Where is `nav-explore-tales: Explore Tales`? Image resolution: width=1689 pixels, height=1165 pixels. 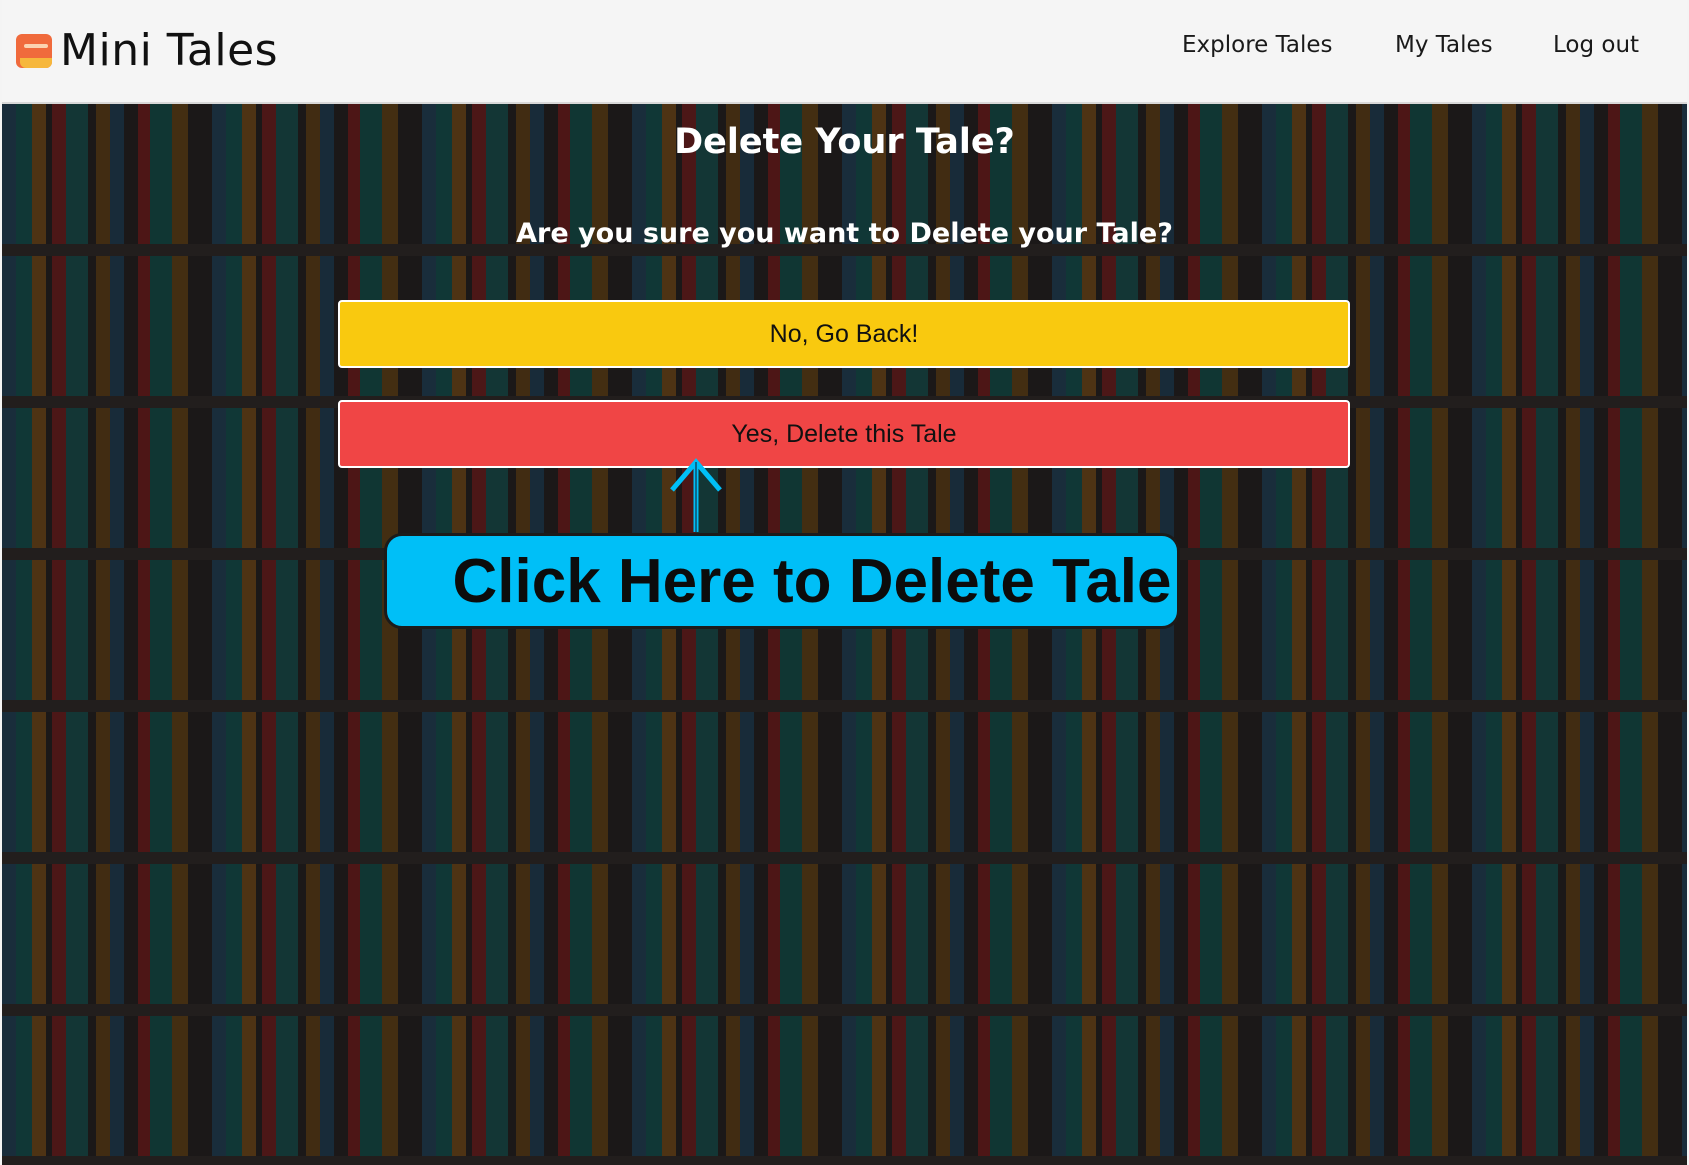
nav-explore-tales: Explore Tales is located at coordinates (1257, 45).